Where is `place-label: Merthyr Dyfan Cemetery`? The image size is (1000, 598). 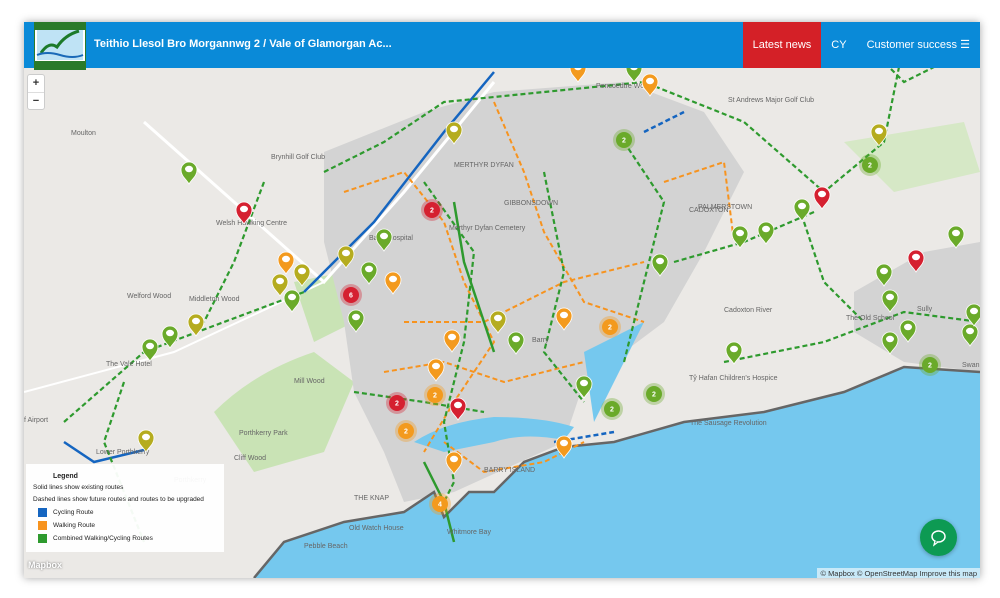 place-label: Merthyr Dyfan Cemetery is located at coordinates (487, 228).